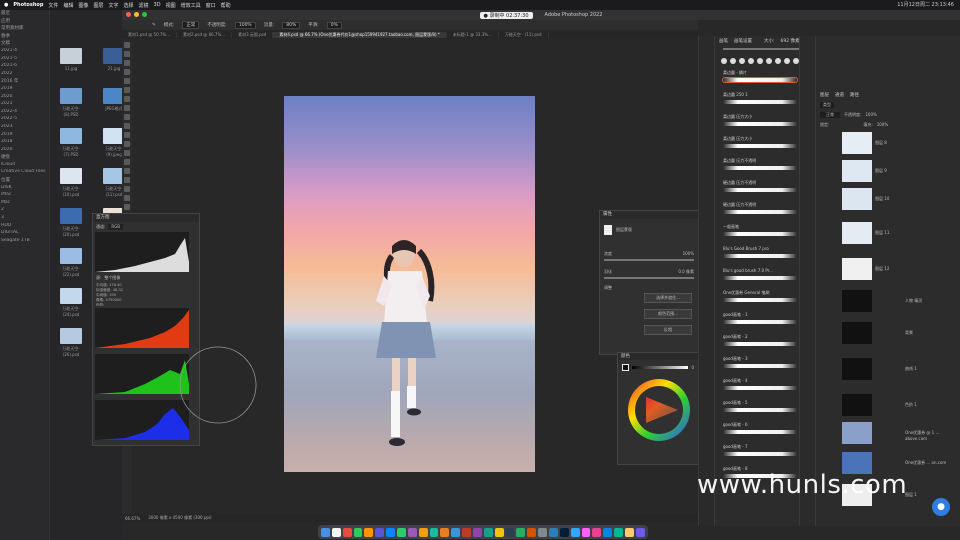 The image size is (960, 540). Describe the element at coordinates (24, 105) in the screenshot. I see `finder-sidebar-item: 2021` at that location.